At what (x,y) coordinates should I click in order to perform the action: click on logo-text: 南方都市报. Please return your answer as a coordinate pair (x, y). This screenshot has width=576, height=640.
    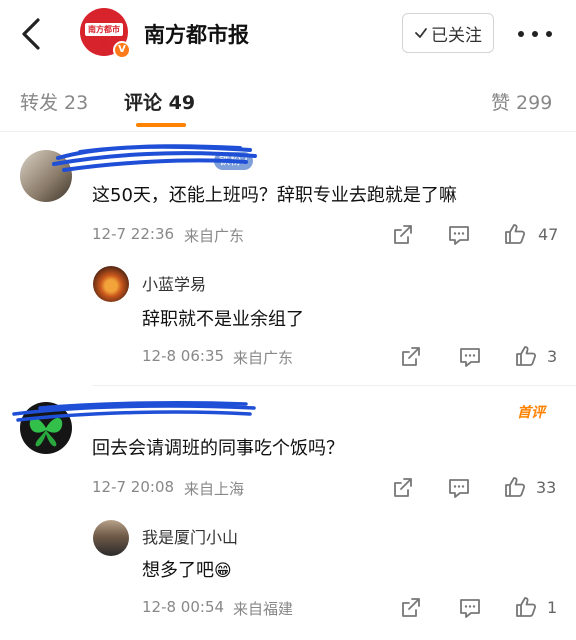
    Looking at the image, I should click on (104, 35).